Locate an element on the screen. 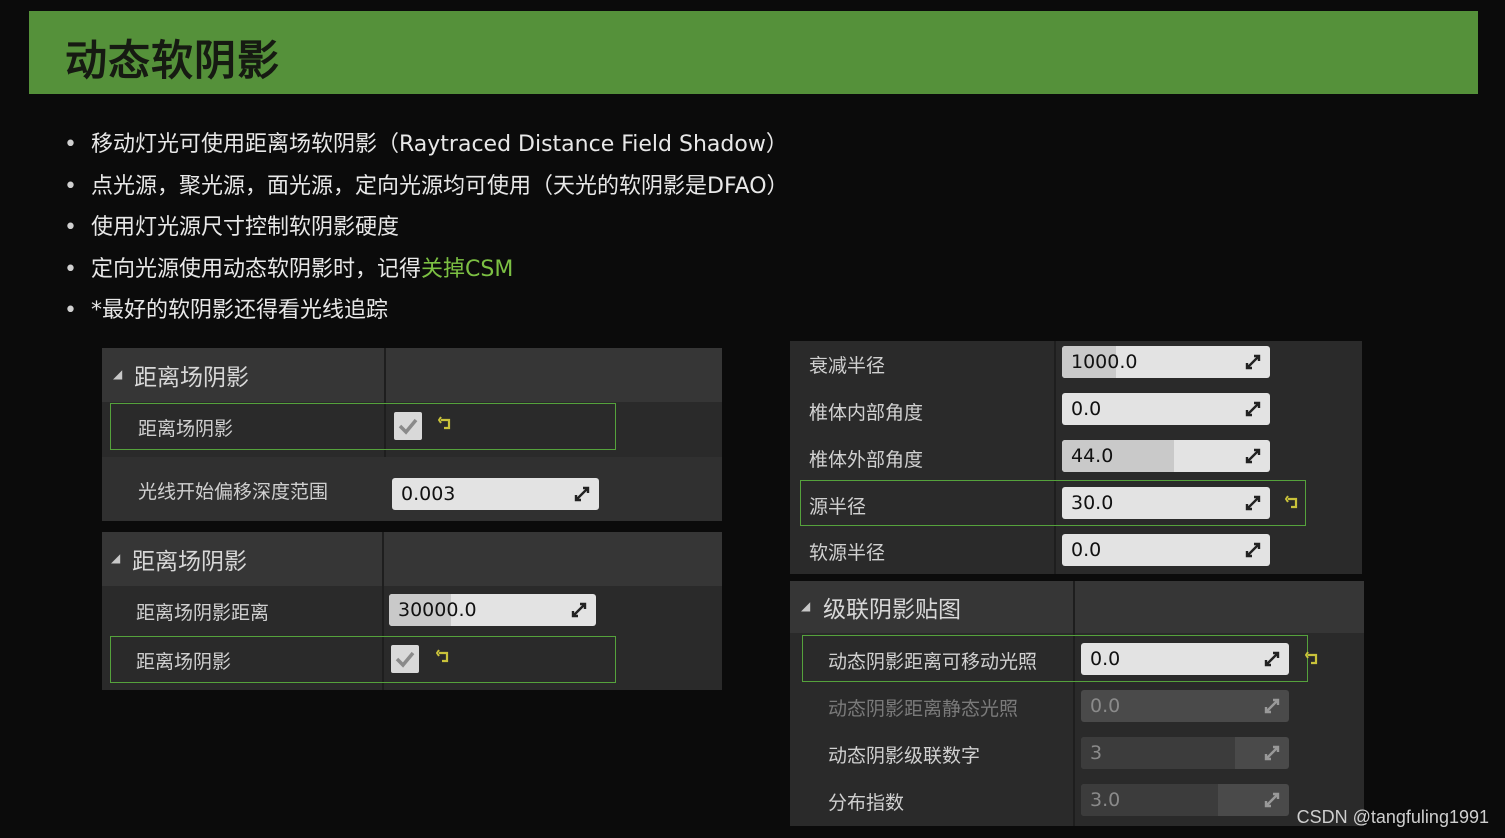 The height and width of the screenshot is (838, 1505). section-title: 级联阴影贴图 is located at coordinates (892, 610).